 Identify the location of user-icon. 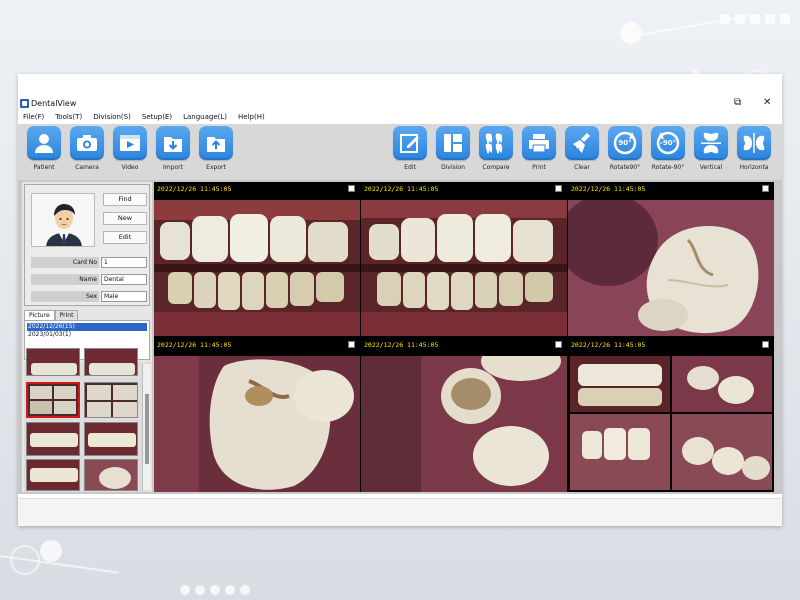
(44, 143).